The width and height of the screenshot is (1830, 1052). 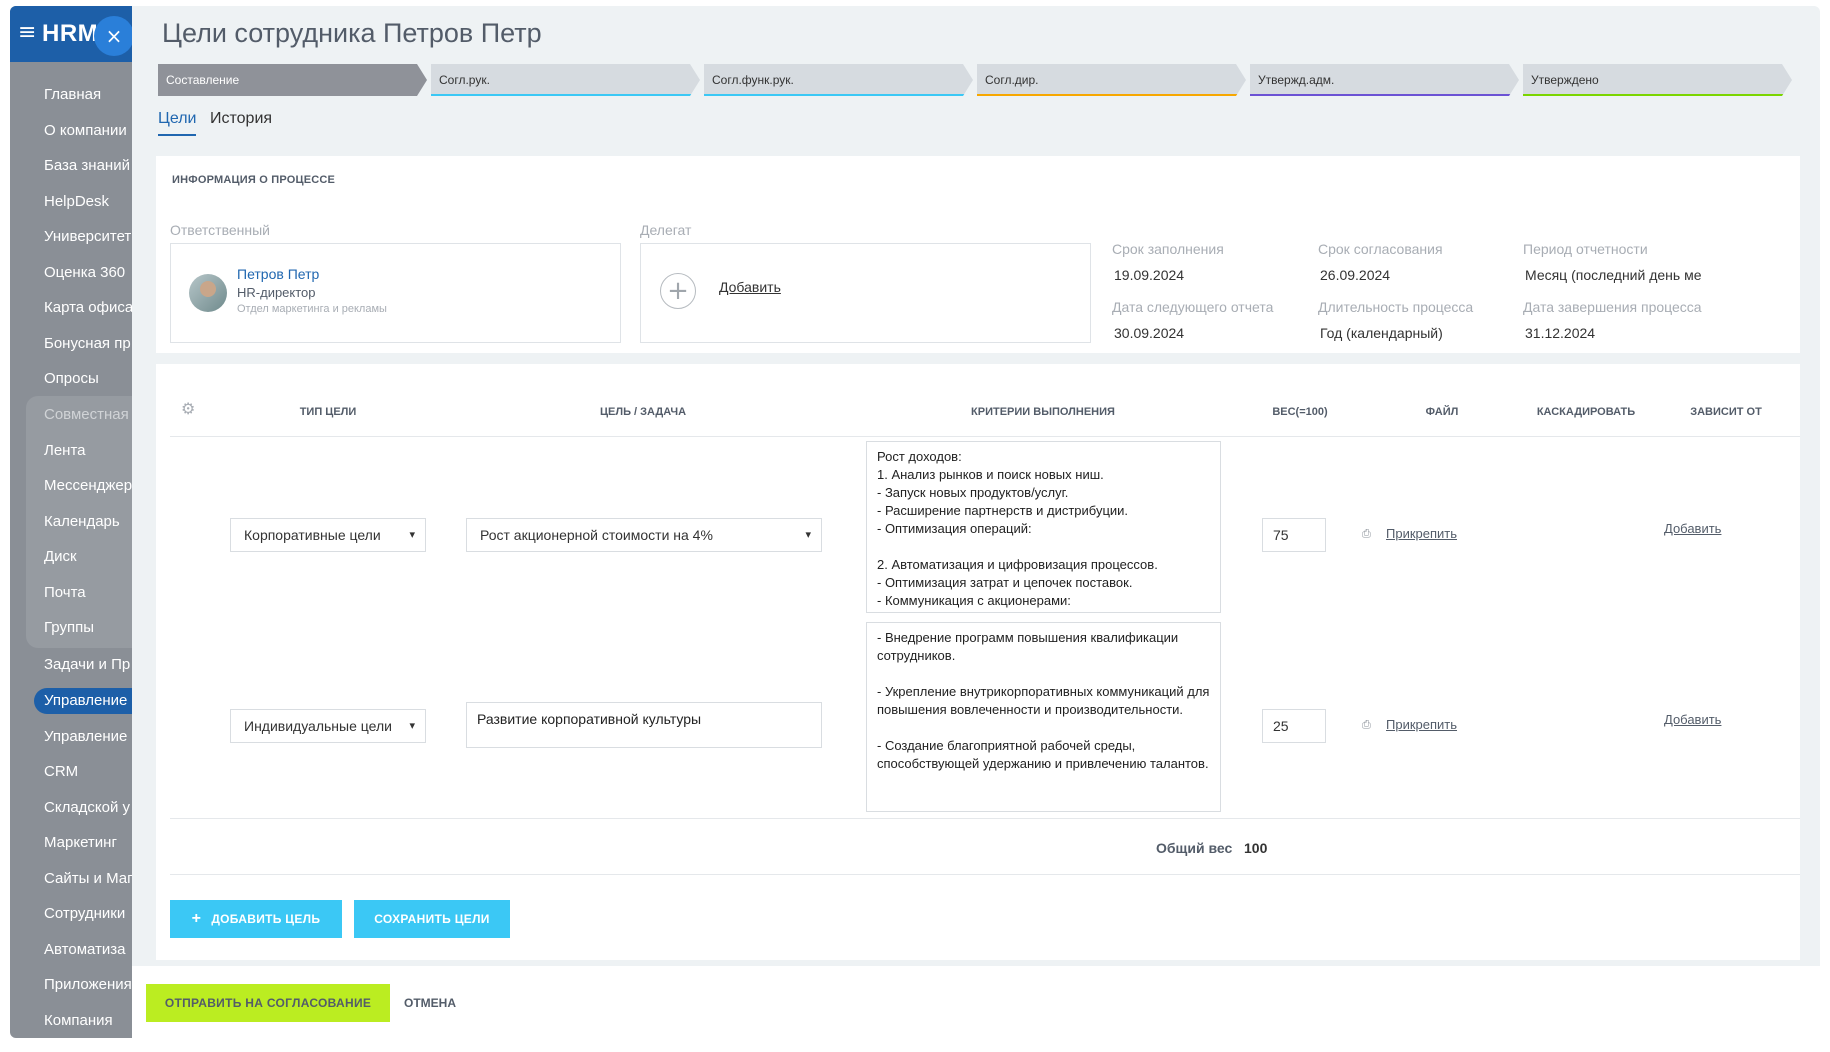 I want to click on weight-input-2: 25, so click(x=1294, y=726).